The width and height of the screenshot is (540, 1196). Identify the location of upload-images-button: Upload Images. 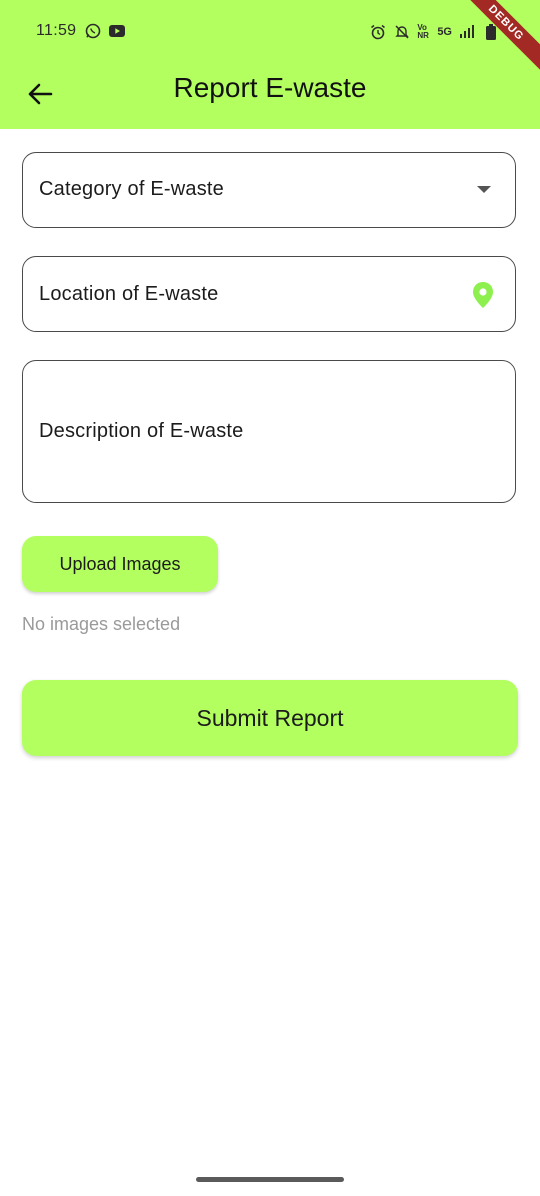
(120, 564).